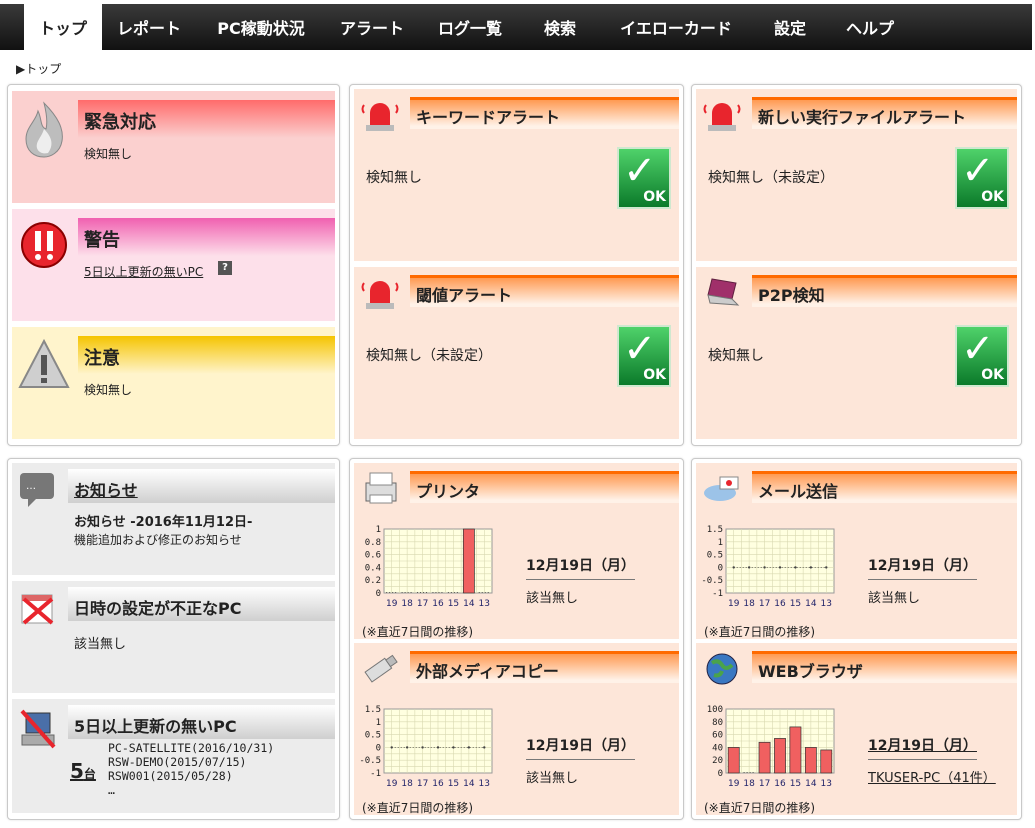 Image resolution: width=1035 pixels, height=828 pixels. Describe the element at coordinates (736, 356) in the screenshot. I see `p2p-alert-text: 検知無し` at that location.